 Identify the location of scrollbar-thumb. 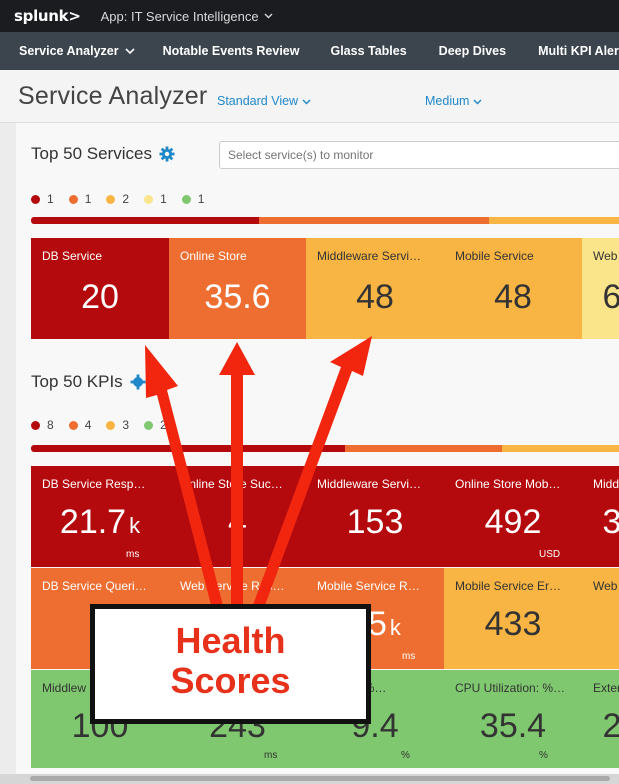
(320, 778).